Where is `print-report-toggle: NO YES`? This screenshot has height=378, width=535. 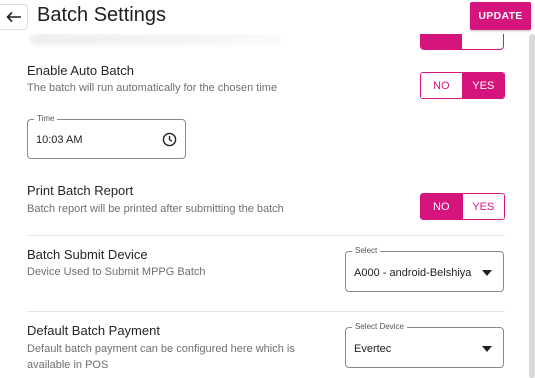 print-report-toggle: NO YES is located at coordinates (462, 206).